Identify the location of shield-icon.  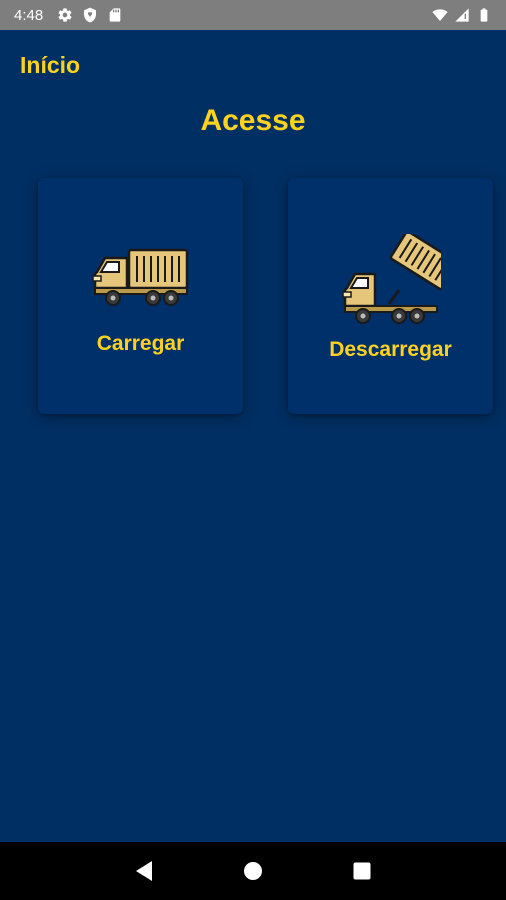
(90, 15).